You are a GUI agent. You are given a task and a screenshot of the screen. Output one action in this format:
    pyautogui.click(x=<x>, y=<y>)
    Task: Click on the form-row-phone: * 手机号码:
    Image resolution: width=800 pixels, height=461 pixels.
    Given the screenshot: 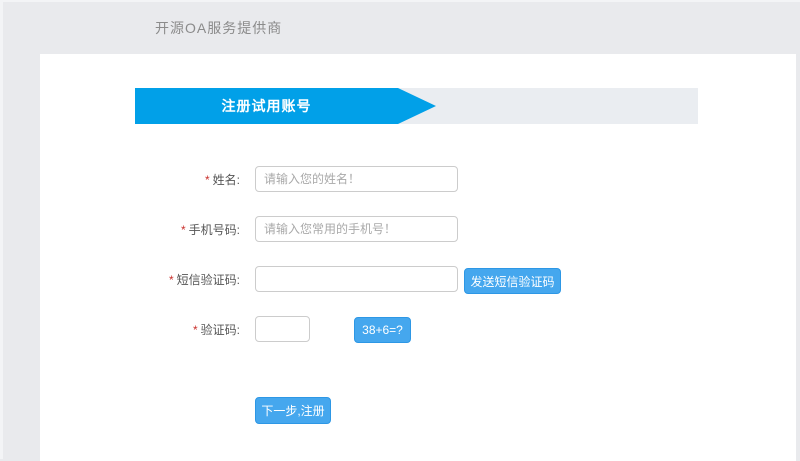 What is the action you would take?
    pyautogui.click(x=418, y=229)
    